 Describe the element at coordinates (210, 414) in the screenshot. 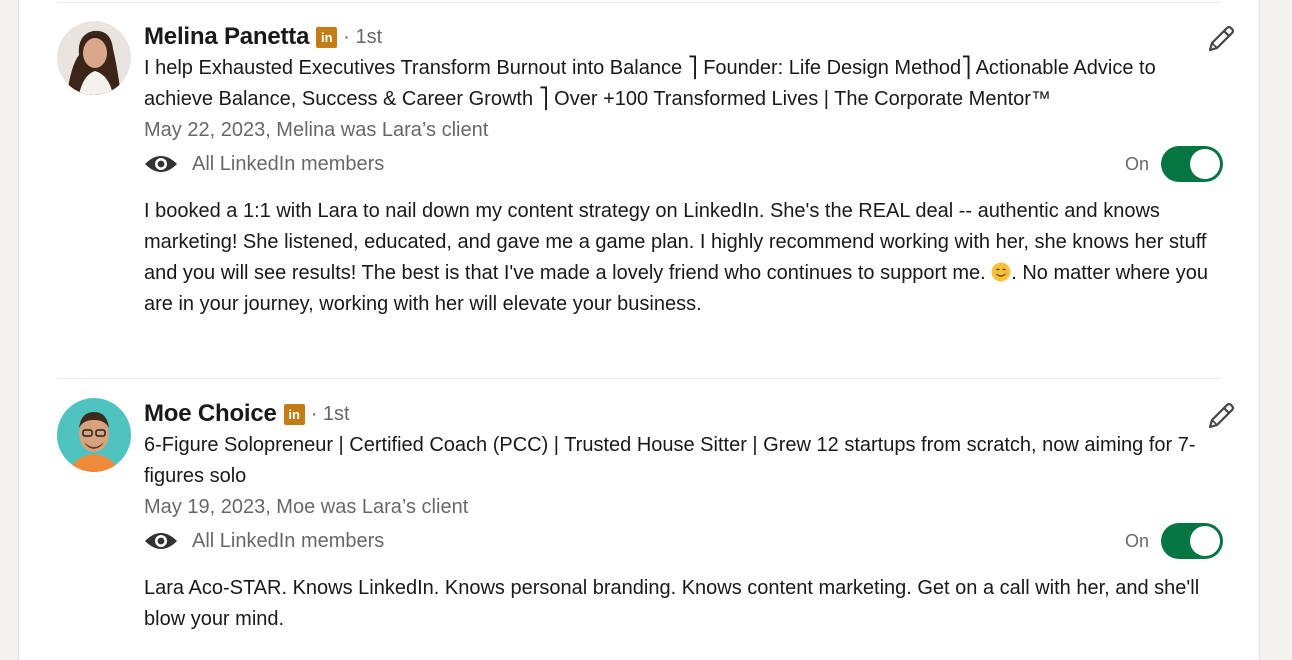

I see `recommender-name: Moe Choice` at that location.